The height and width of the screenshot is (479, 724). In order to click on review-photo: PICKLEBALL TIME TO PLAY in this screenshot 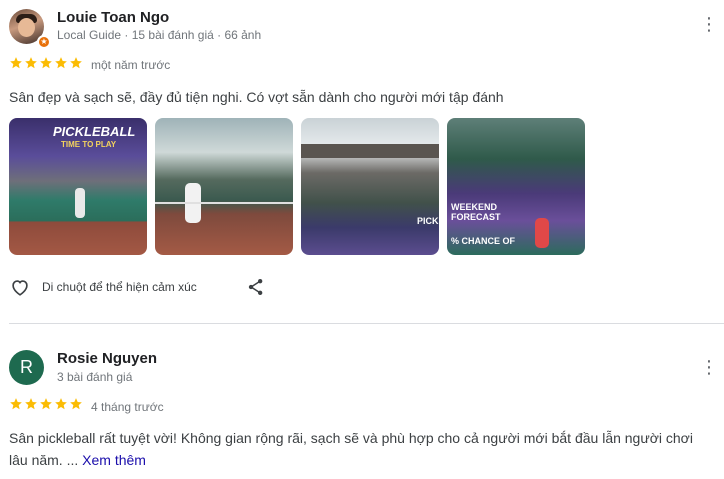, I will do `click(78, 186)`.